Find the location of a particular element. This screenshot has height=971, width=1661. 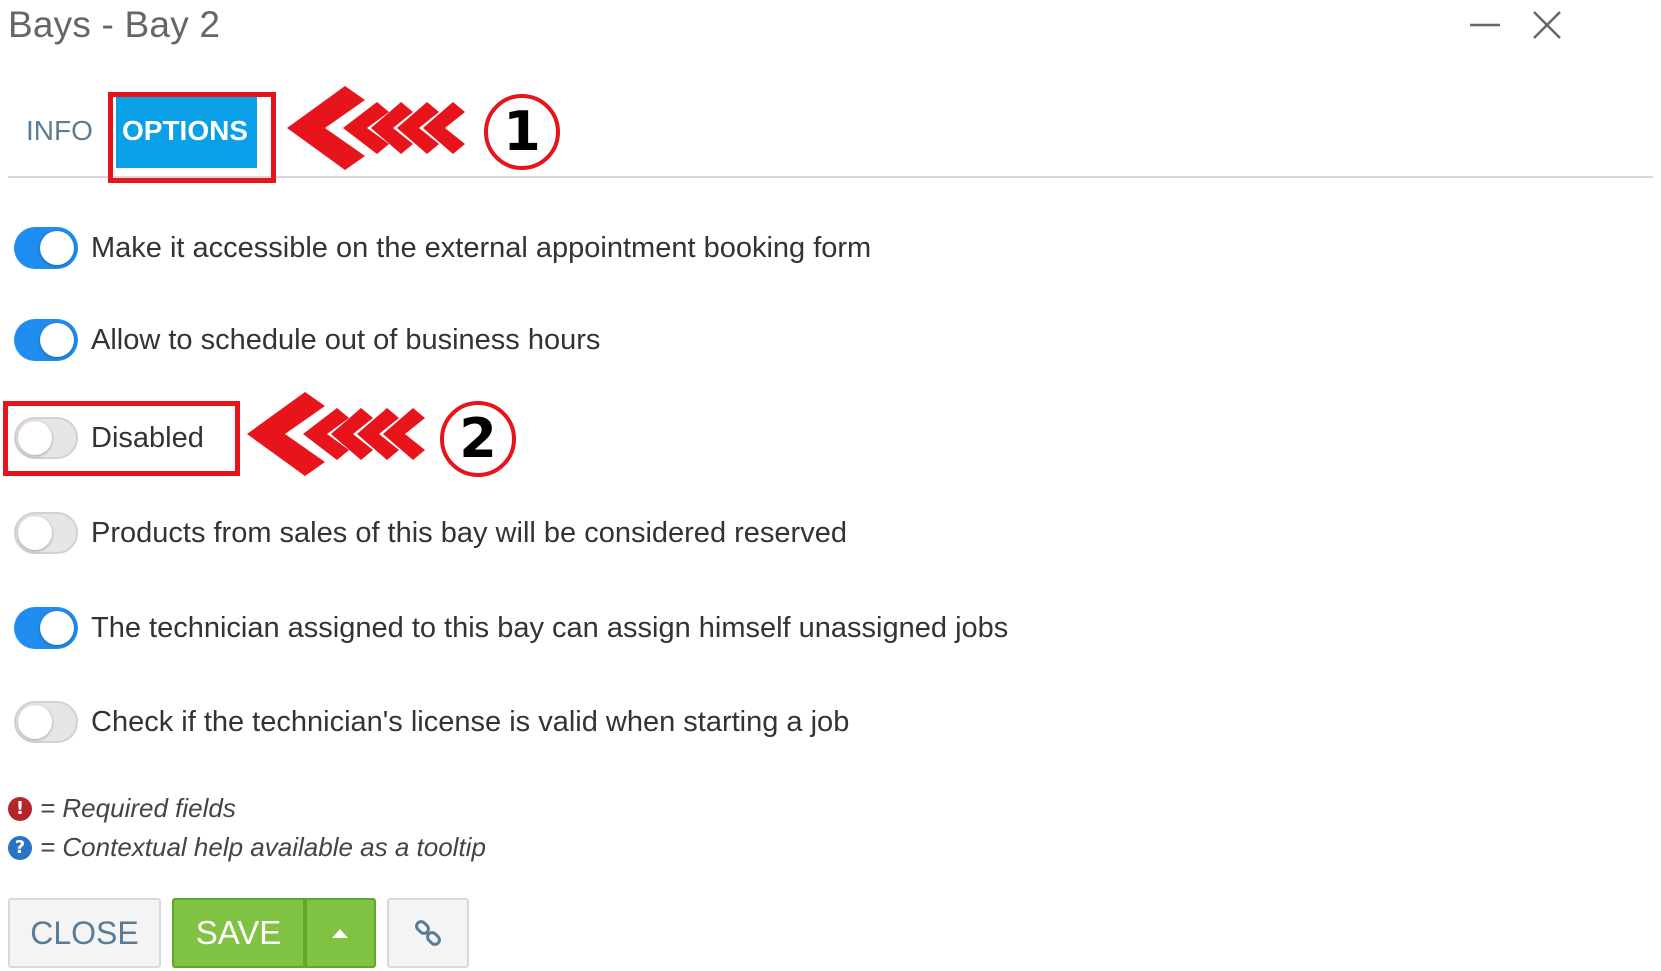

highlight-box-options-tab is located at coordinates (192, 137).